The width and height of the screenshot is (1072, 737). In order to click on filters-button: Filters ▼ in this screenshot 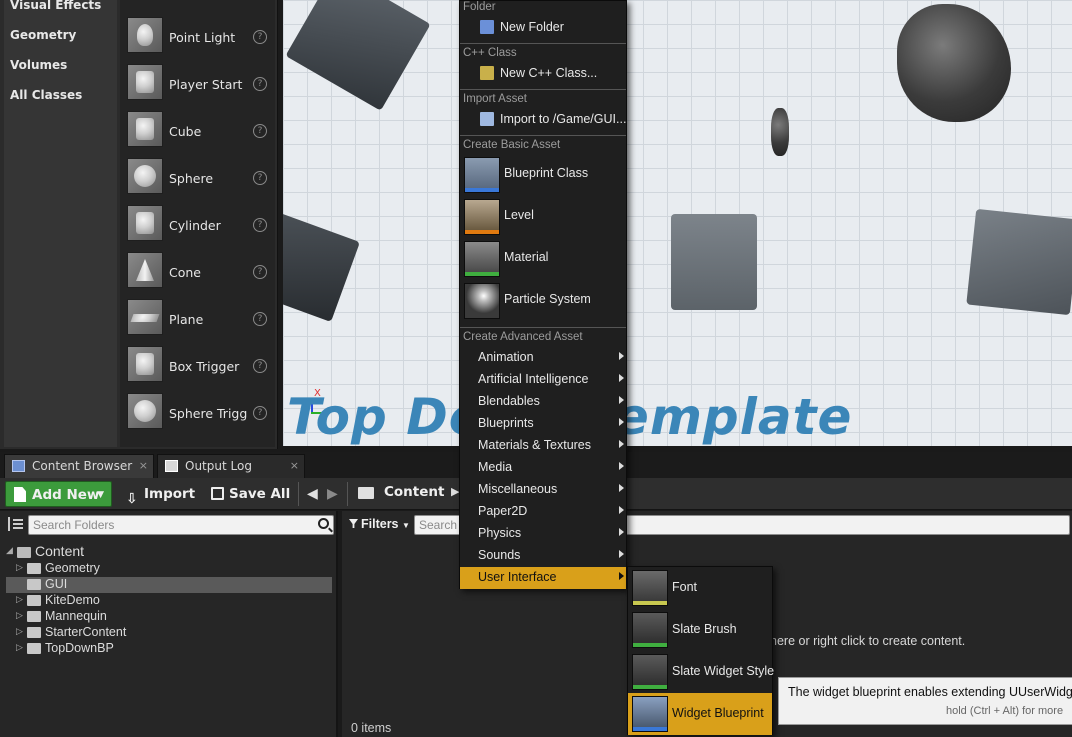, I will do `click(379, 524)`.